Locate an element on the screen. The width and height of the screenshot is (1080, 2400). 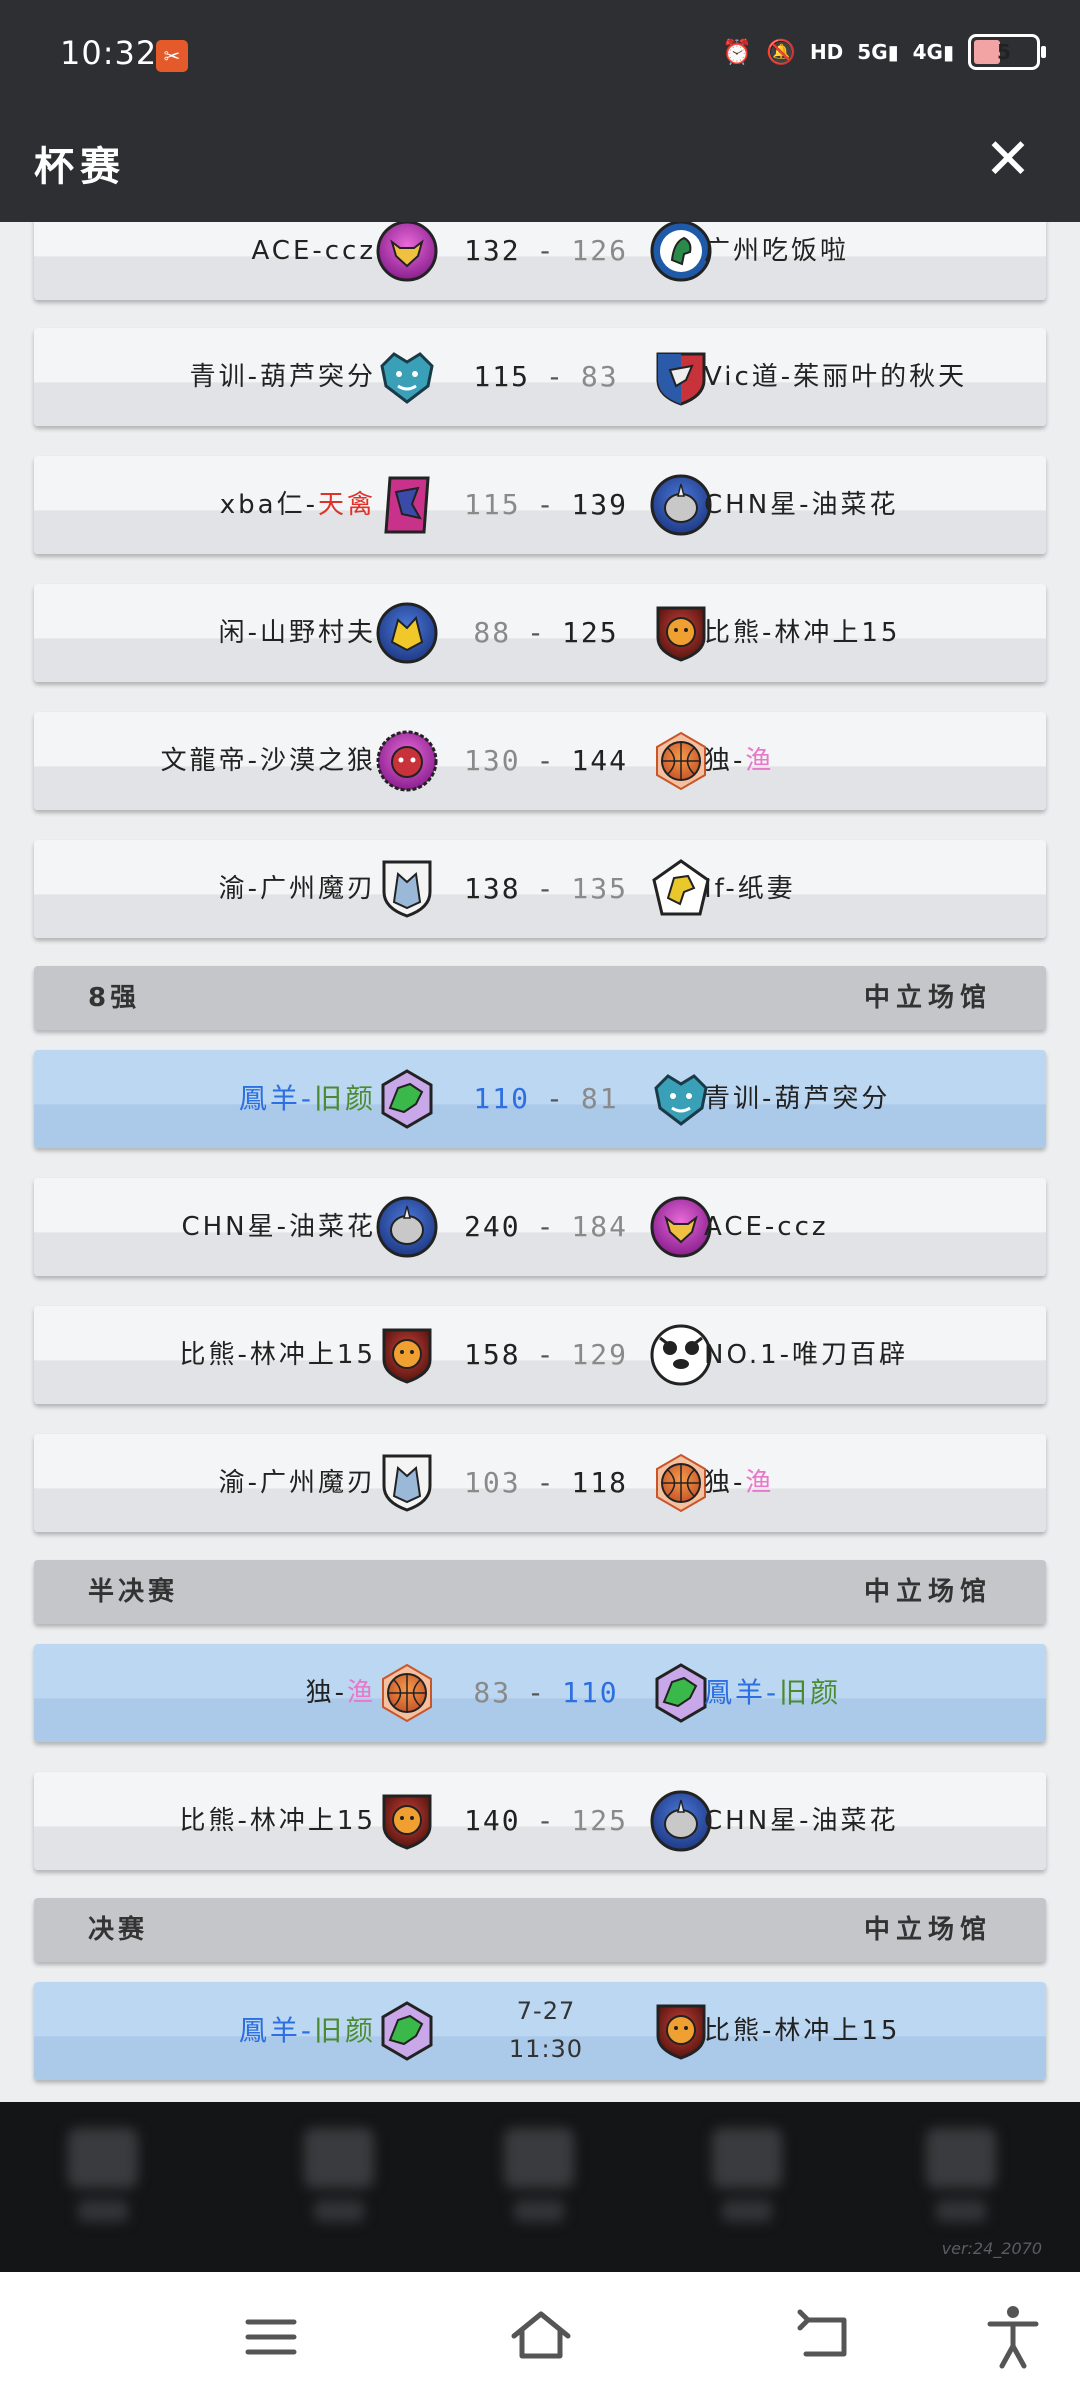
team-logo-basketball-icon is located at coordinates (681, 1483).